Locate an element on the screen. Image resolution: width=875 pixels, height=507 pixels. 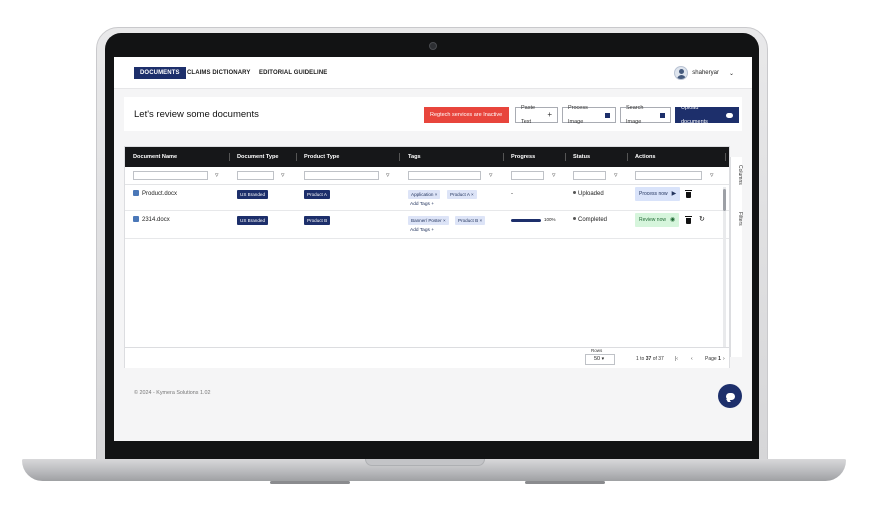
regtech-status-button: Regtech services are Inactive is located at coordinates (466, 115).